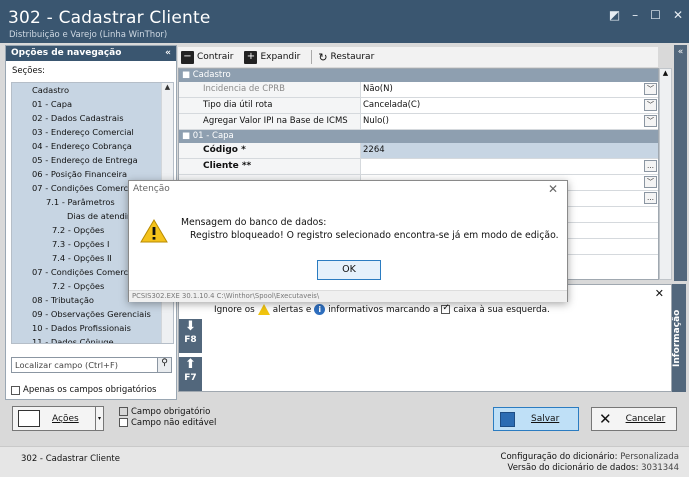 This screenshot has height=477, width=689. What do you see at coordinates (91, 365) in the screenshot?
I see `search-field-input: Localizar campo (Ctrl+F)` at bounding box center [91, 365].